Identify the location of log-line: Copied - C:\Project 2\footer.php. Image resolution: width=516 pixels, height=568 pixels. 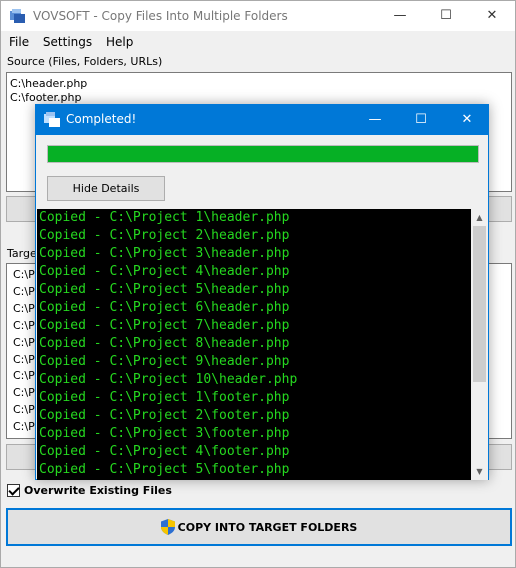
(164, 415).